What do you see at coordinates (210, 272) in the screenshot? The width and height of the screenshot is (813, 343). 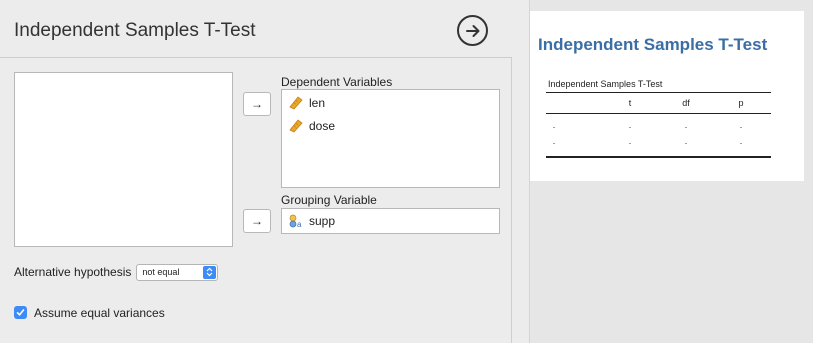 I see `select-arrows-icon` at bounding box center [210, 272].